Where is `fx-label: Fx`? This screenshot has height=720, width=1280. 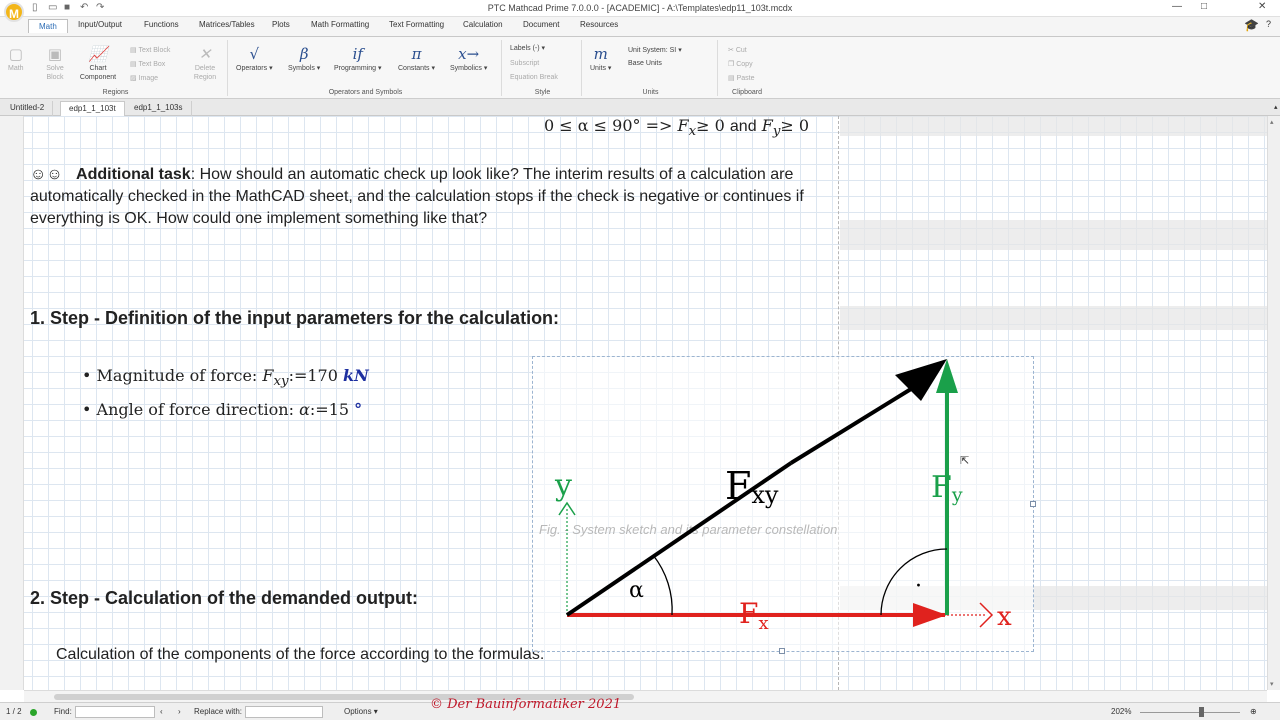 fx-label: Fx is located at coordinates (754, 615).